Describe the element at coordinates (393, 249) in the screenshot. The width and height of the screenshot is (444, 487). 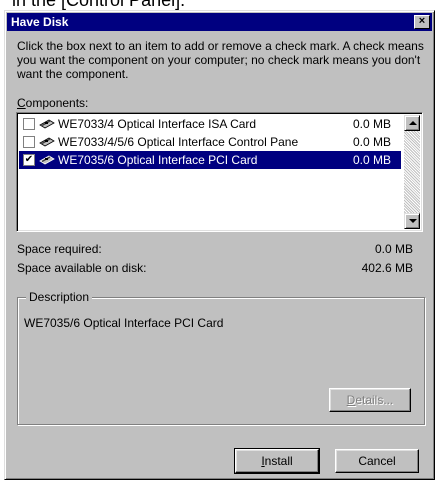
I see `space-required-value: 0.0 MB` at that location.